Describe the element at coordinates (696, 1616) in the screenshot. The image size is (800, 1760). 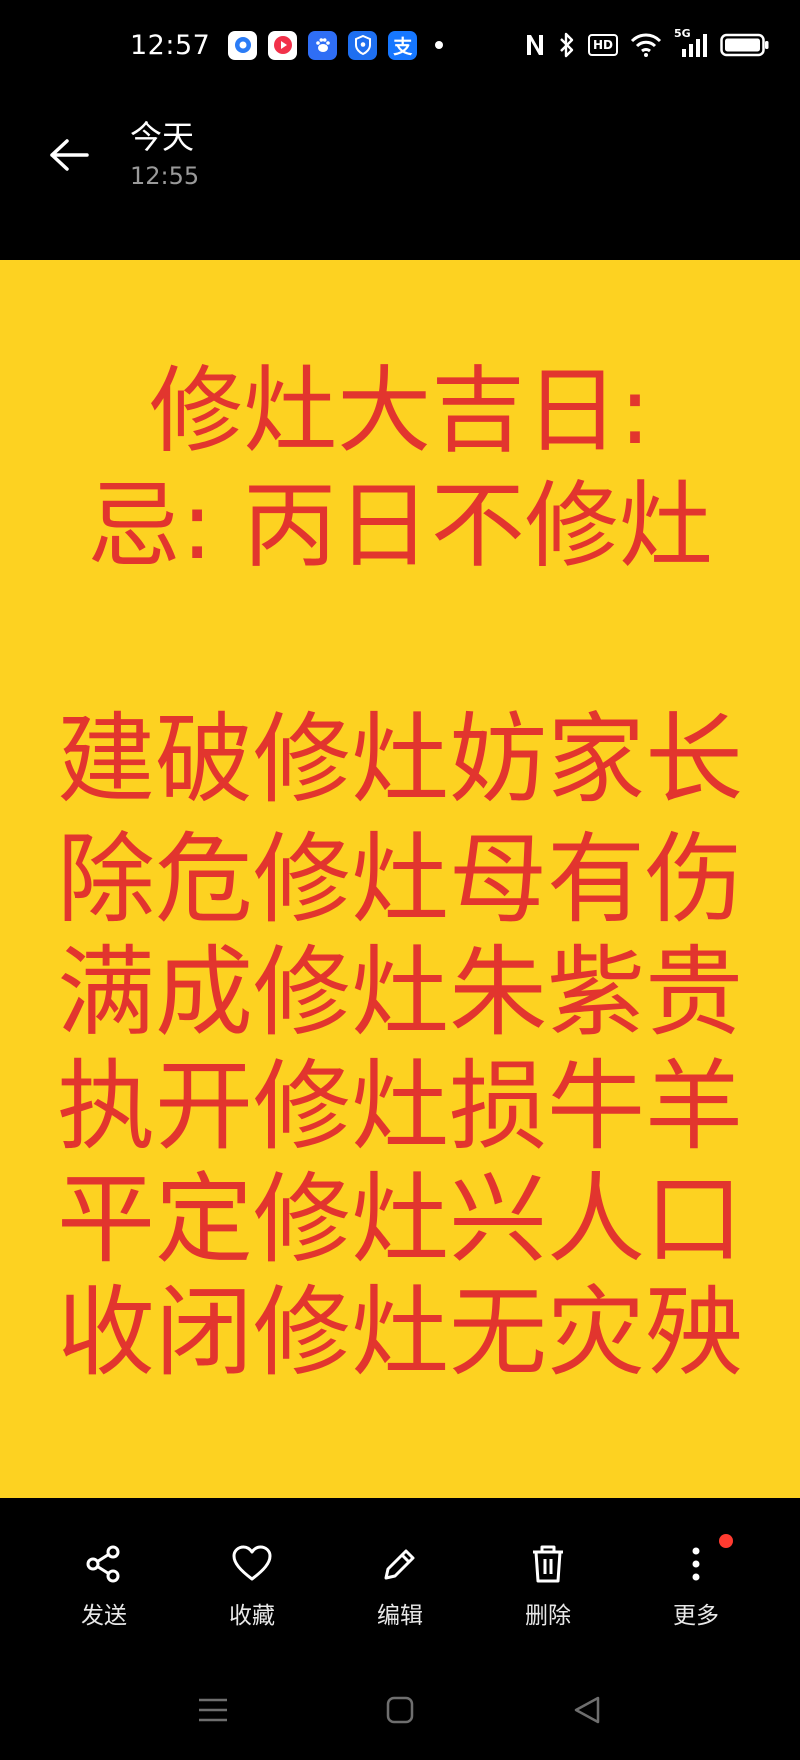
I see `more-label: 更多` at that location.